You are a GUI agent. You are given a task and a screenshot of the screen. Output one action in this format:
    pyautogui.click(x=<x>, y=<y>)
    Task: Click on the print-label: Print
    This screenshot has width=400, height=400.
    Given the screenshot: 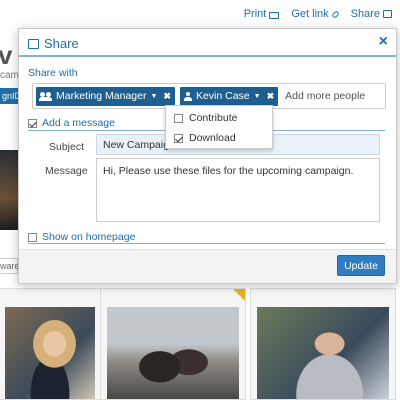 What is the action you would take?
    pyautogui.click(x=255, y=14)
    